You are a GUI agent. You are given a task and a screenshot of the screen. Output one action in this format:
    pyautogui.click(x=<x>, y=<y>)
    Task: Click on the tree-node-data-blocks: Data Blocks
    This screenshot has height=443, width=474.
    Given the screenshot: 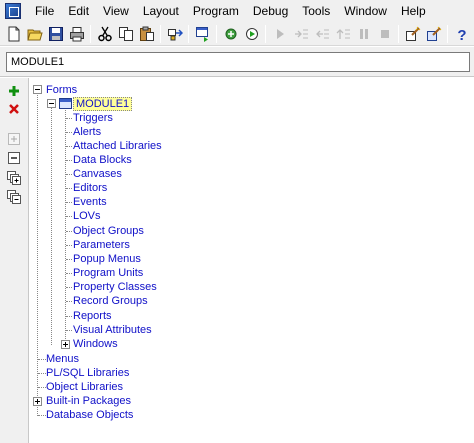 What is the action you would take?
    pyautogui.click(x=102, y=160)
    